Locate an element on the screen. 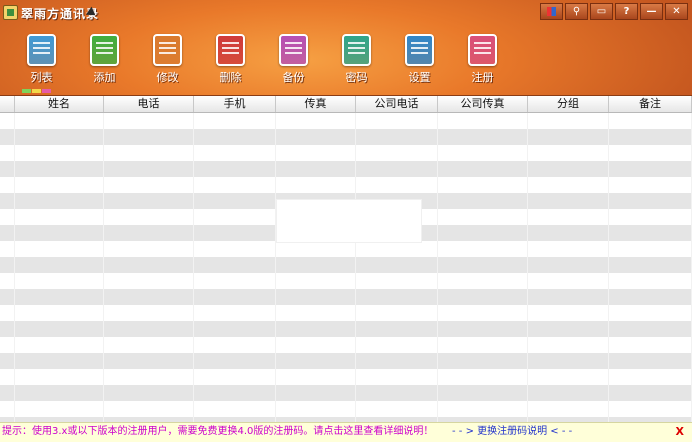  minimize-button: — is located at coordinates (651, 11).